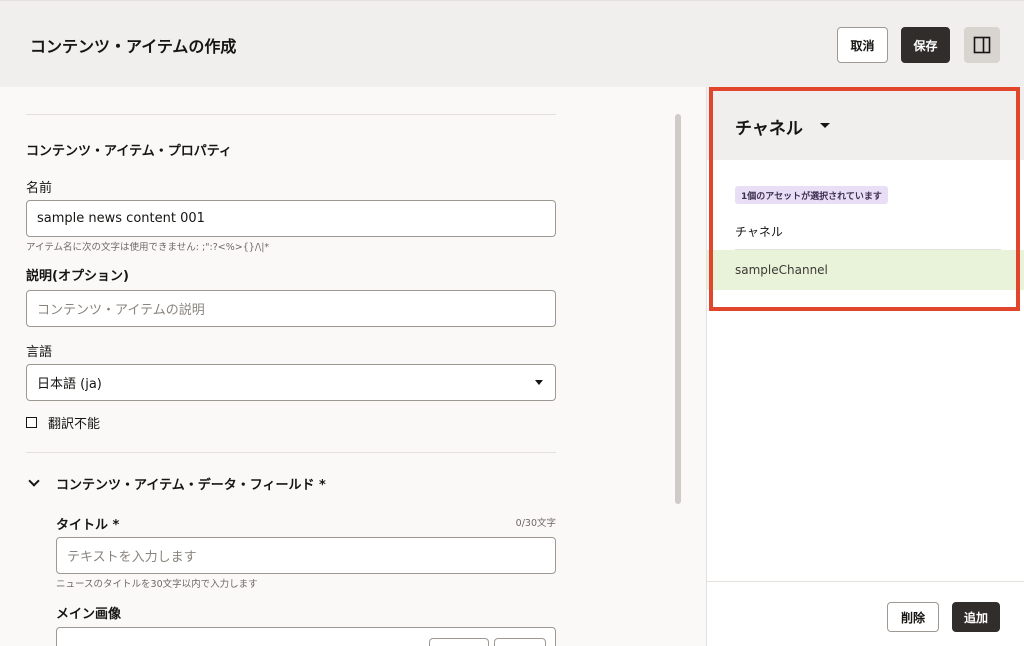 The height and width of the screenshot is (646, 1024). I want to click on image-select-button, so click(459, 642).